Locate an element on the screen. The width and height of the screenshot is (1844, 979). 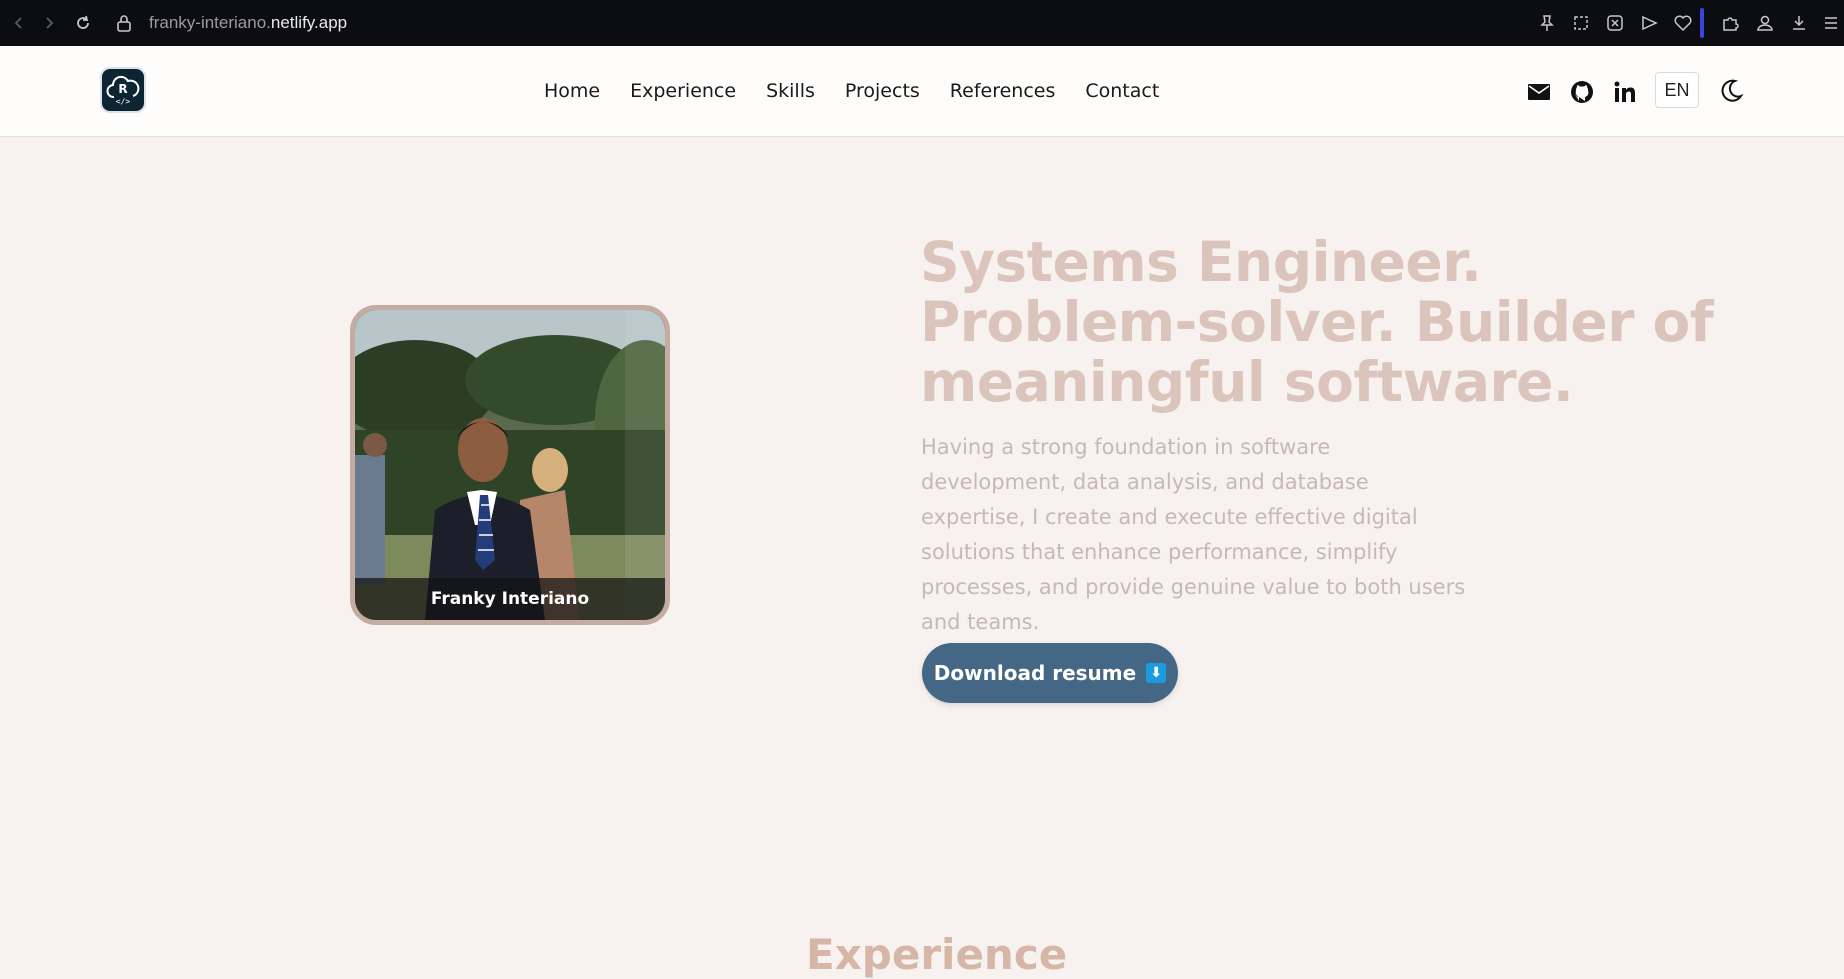
screenshot-icon is located at coordinates (1581, 23).